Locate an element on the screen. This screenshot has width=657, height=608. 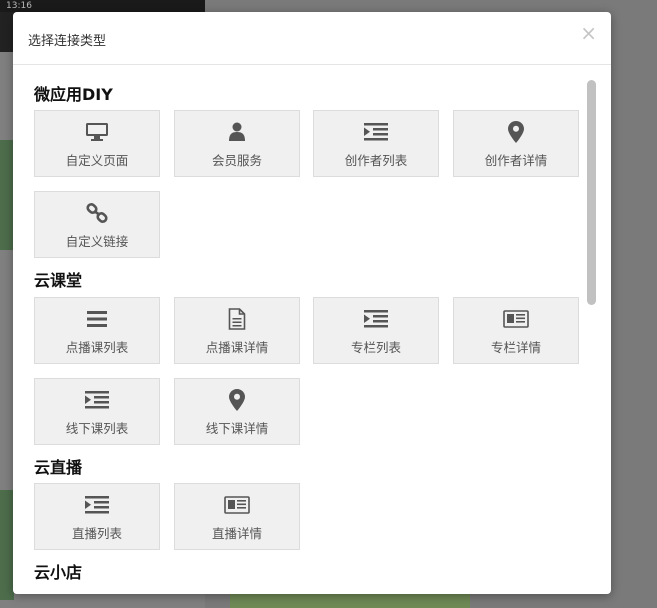
tile-label: 会员服务 is located at coordinates (236, 160).